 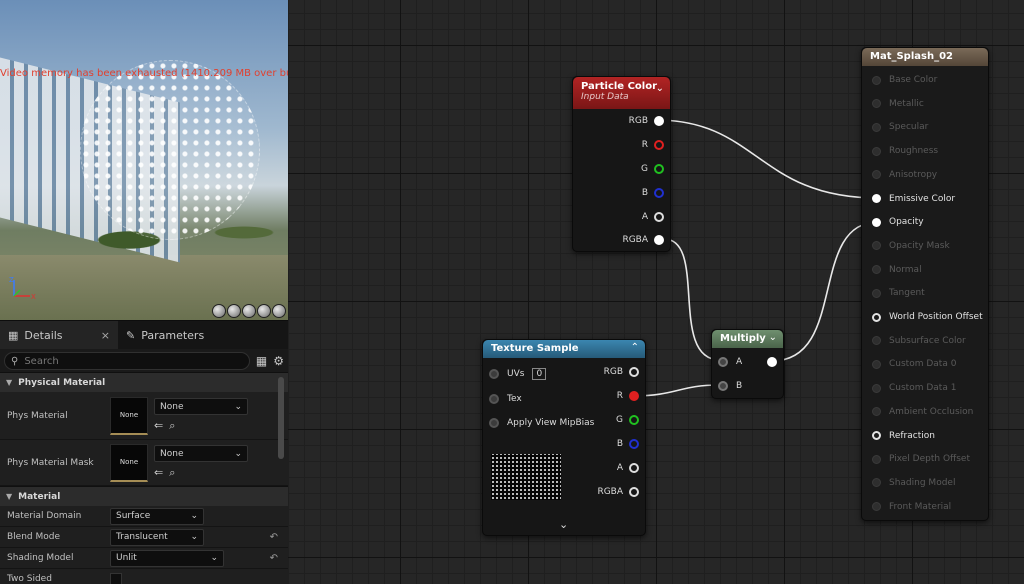 What do you see at coordinates (914, 364) in the screenshot?
I see `material-pin-custom-data-0: Custom Data 0` at bounding box center [914, 364].